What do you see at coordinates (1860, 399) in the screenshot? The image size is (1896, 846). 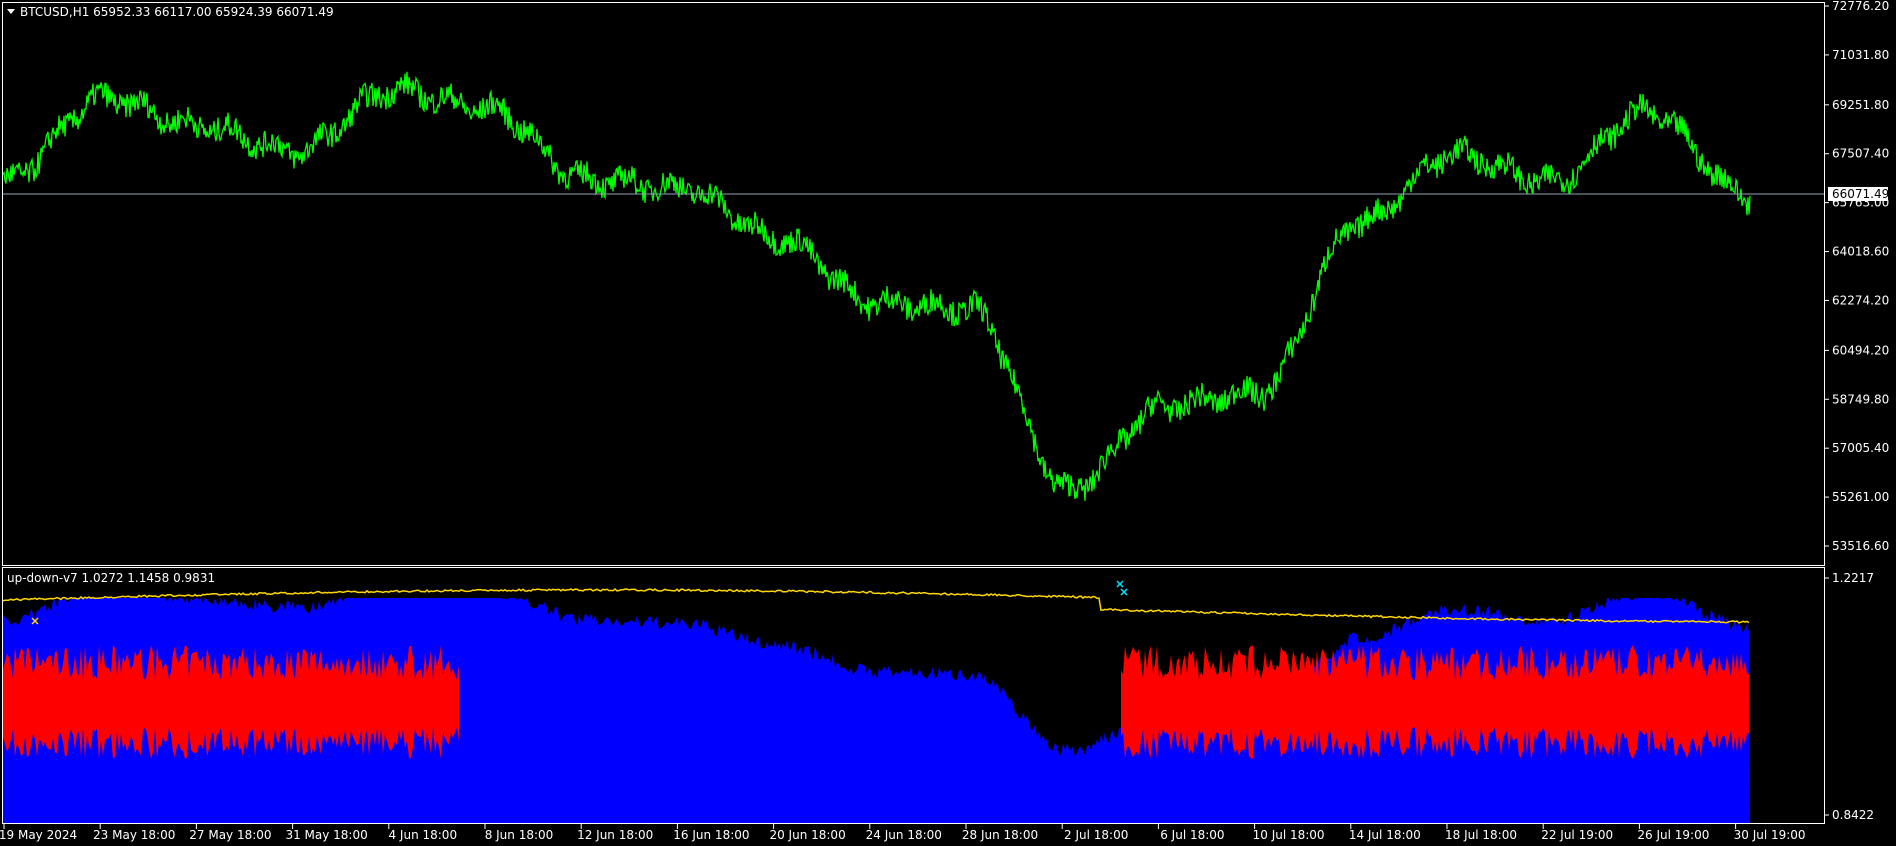 I see `price-tick-label: 58749.80` at bounding box center [1860, 399].